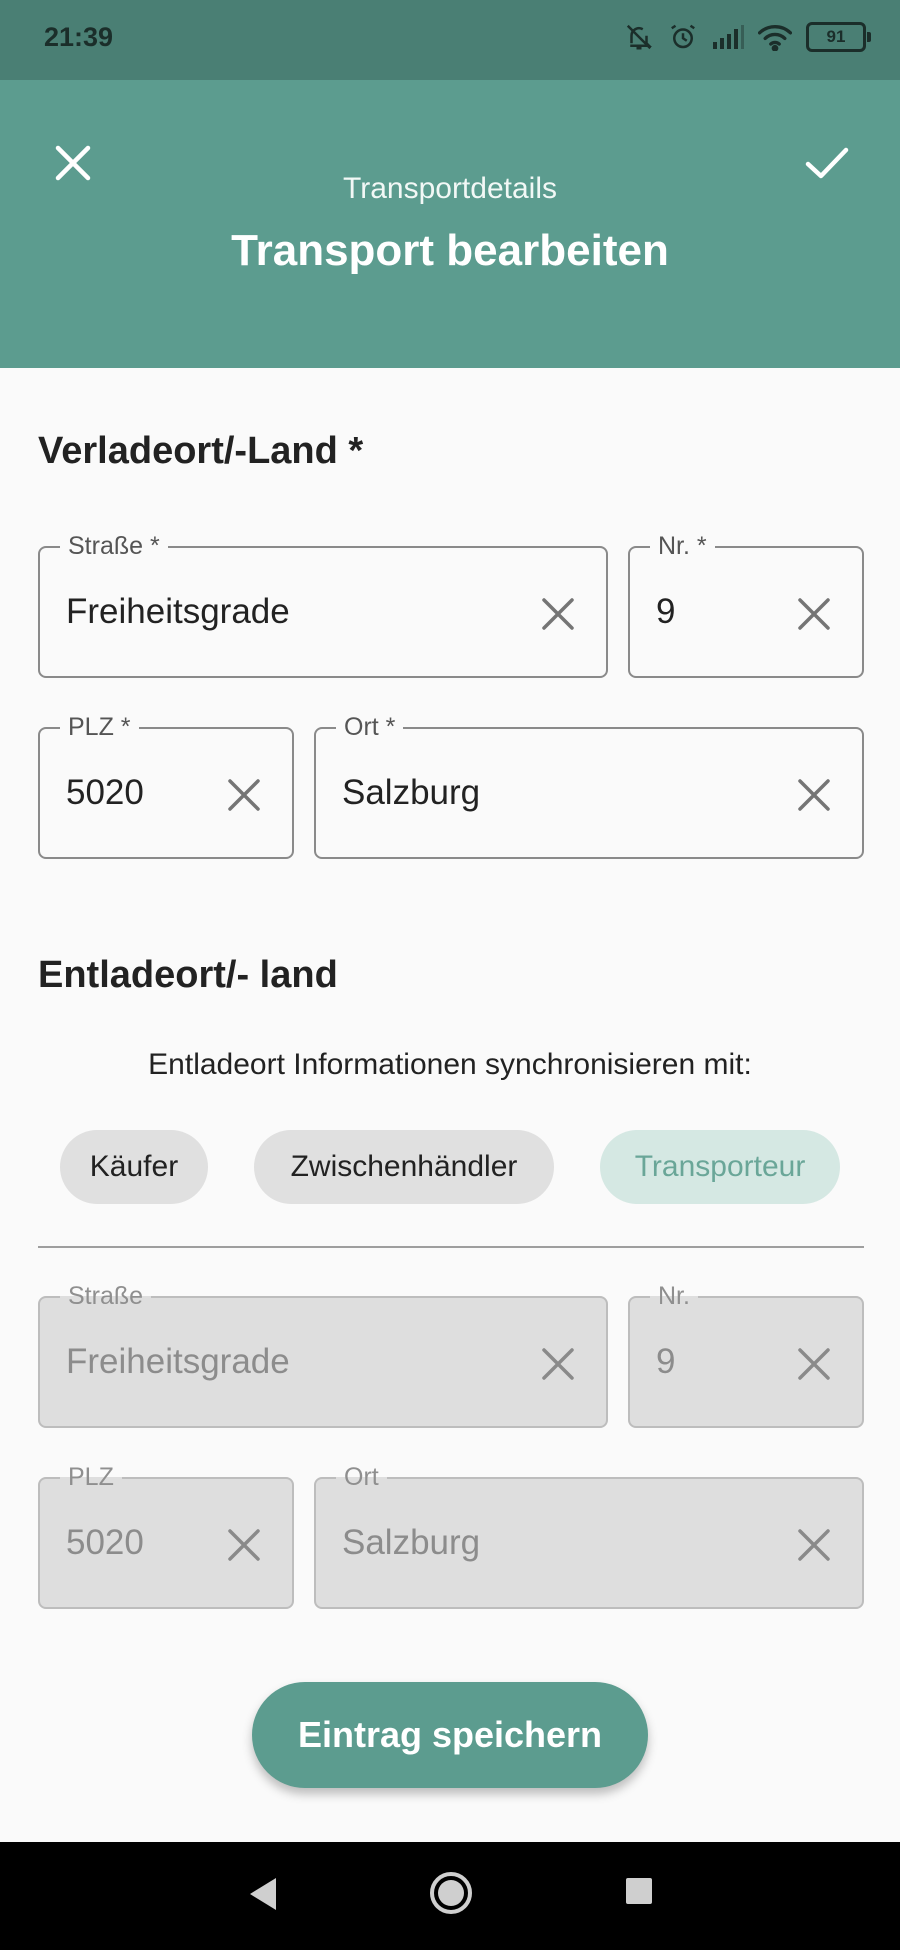 The image size is (900, 1950). I want to click on check-icon, so click(827, 163).